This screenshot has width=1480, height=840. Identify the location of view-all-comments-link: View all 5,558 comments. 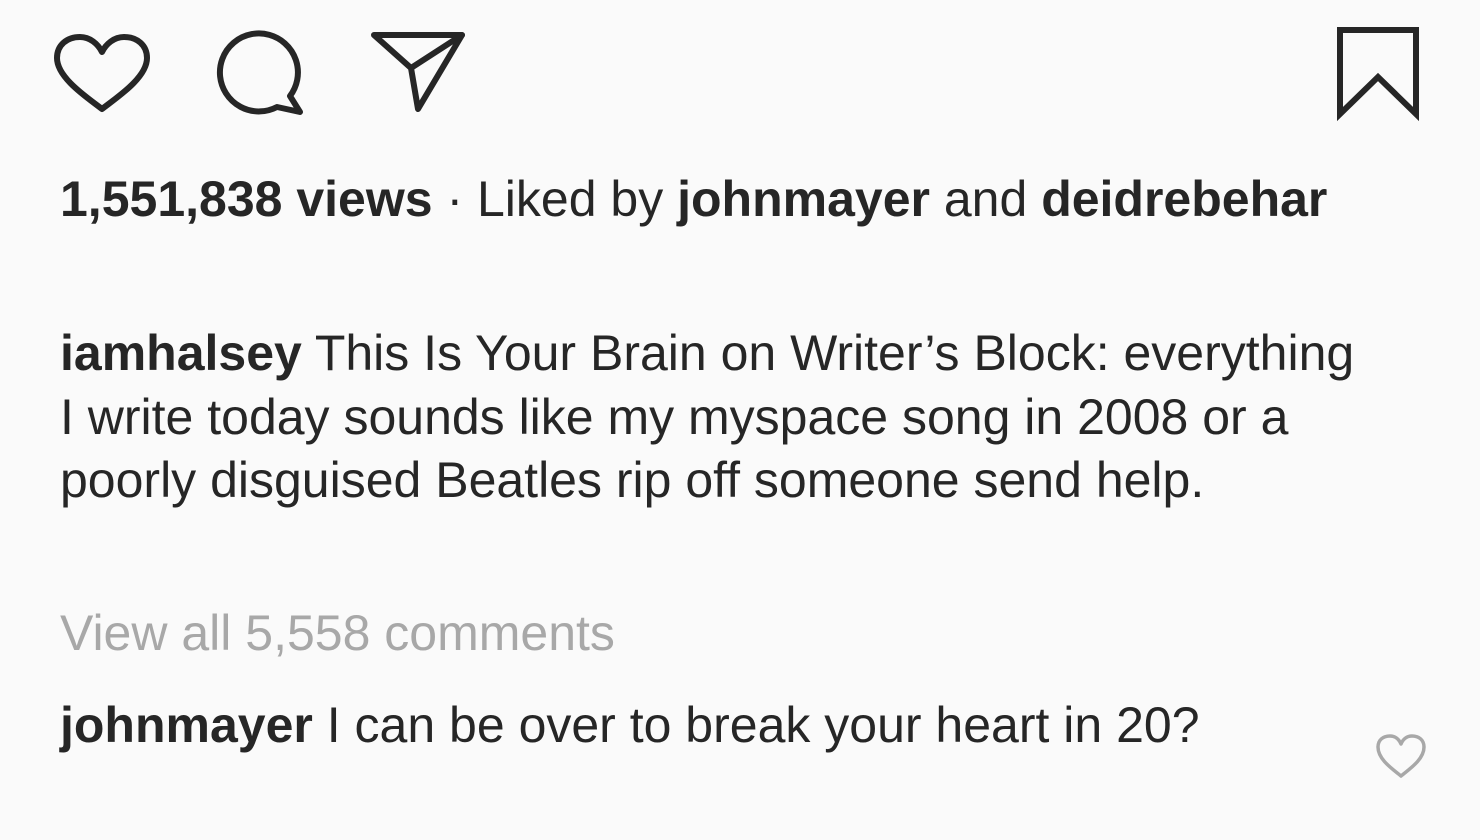
(337, 633).